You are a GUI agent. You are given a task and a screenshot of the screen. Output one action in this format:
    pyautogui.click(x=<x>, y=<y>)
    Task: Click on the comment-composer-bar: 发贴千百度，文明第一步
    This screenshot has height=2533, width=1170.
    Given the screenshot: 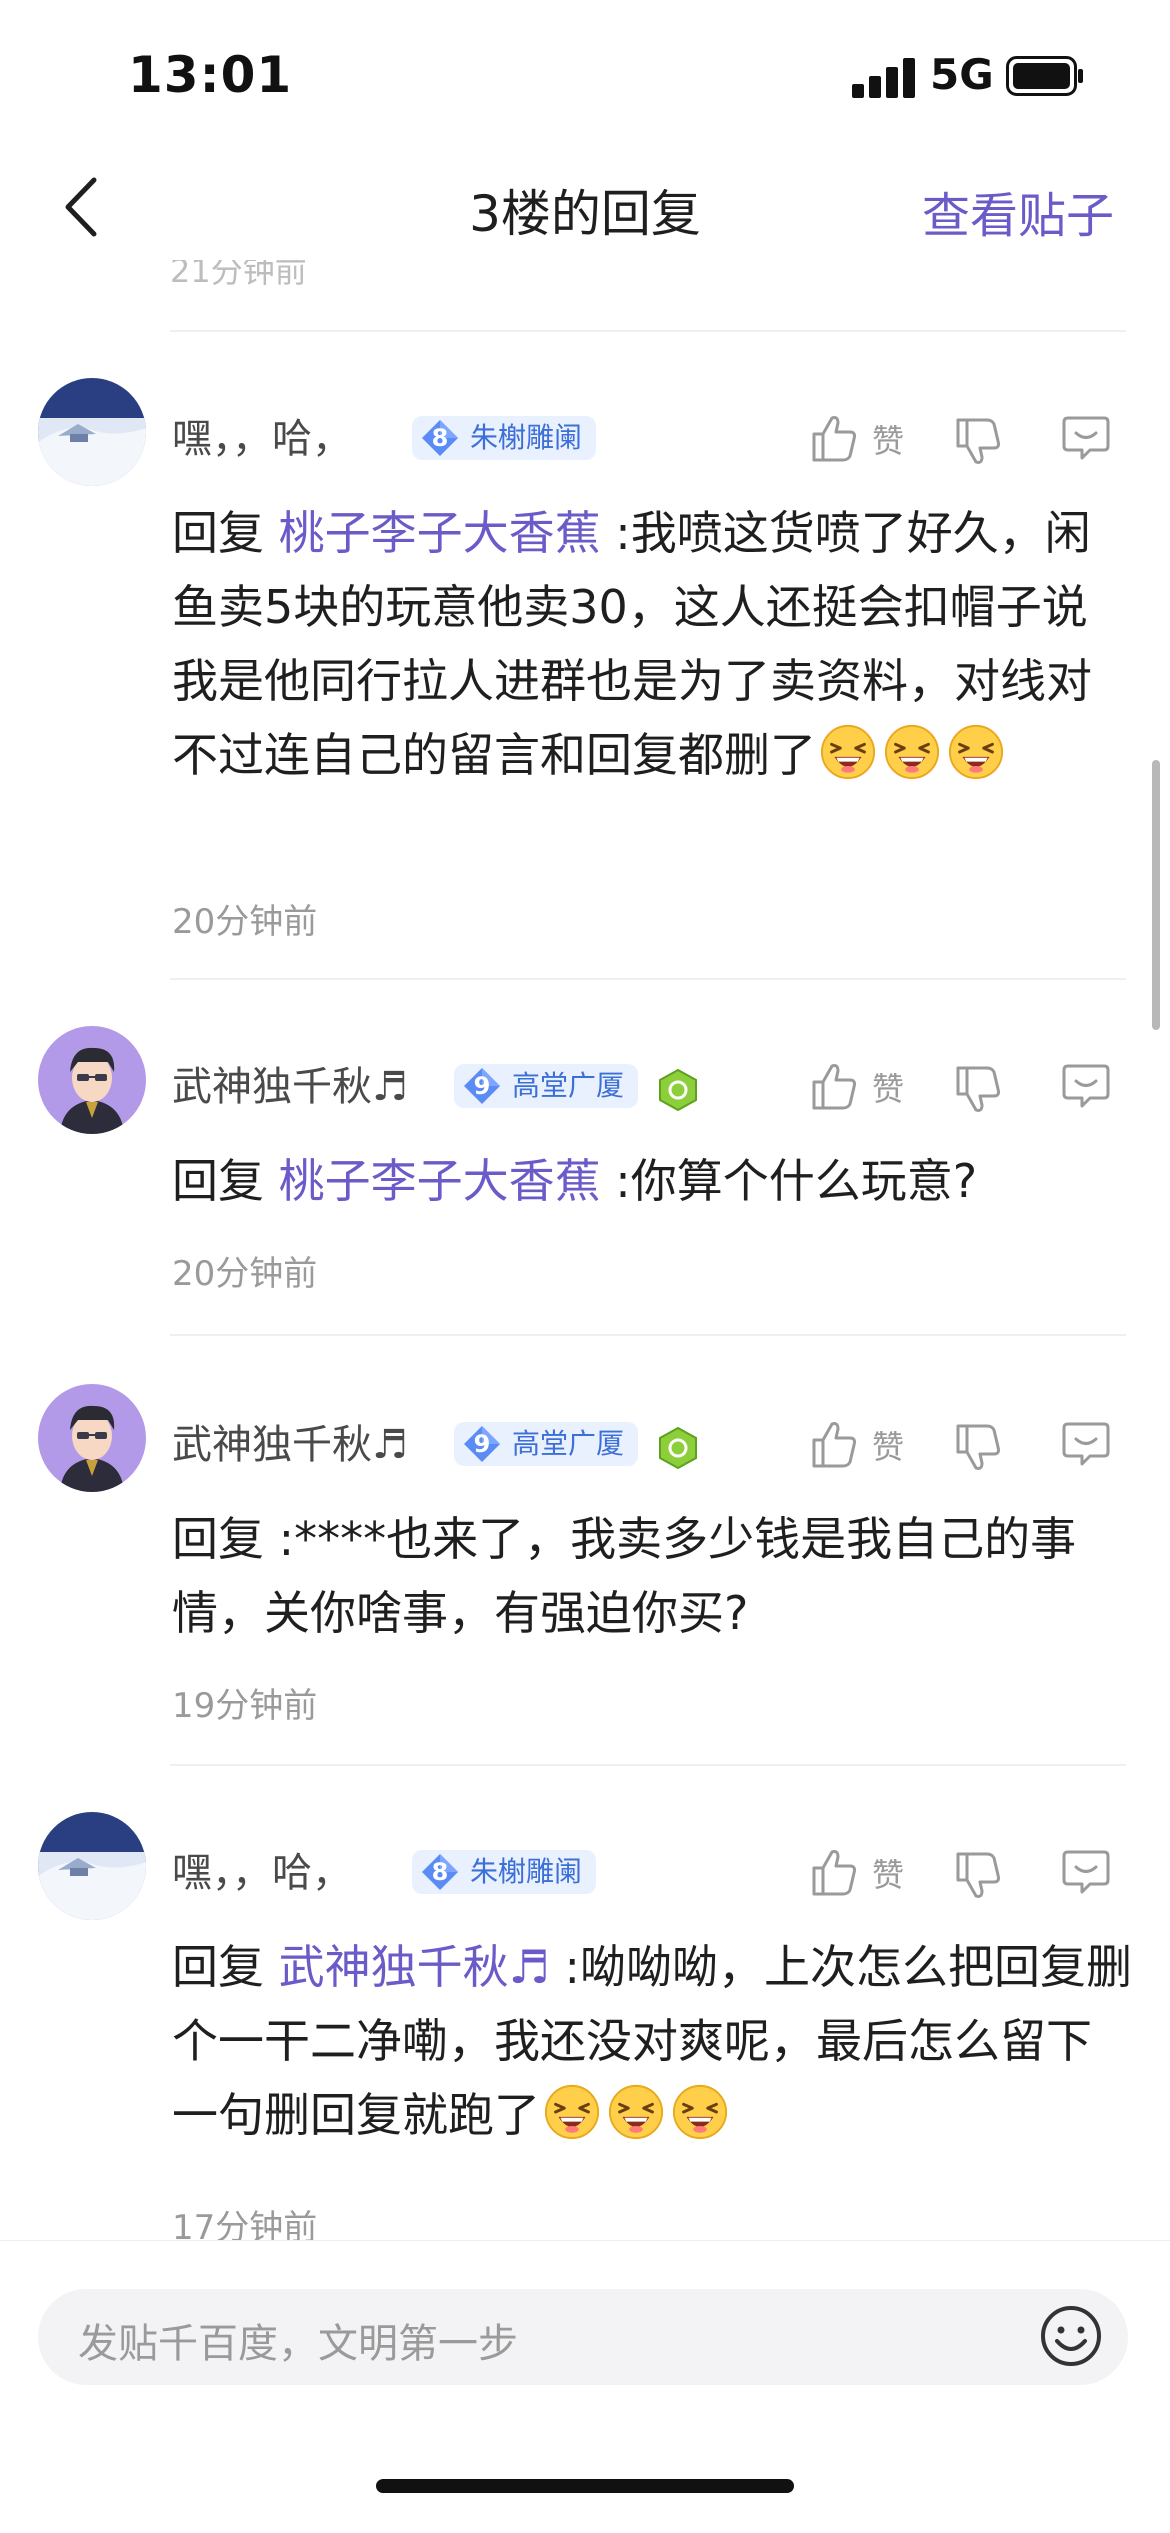 What is the action you would take?
    pyautogui.click(x=585, y=2386)
    